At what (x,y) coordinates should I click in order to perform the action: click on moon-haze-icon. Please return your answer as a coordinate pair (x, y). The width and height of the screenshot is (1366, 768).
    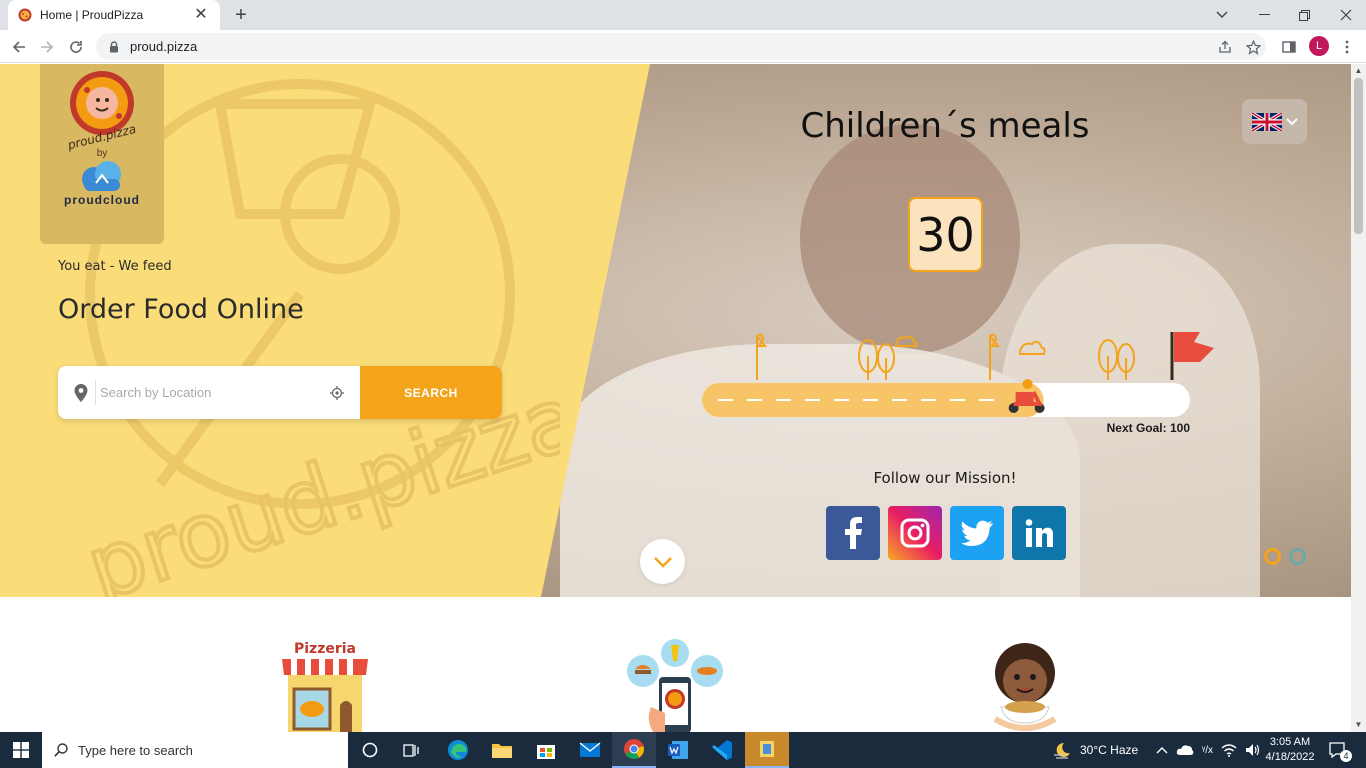
    Looking at the image, I should click on (1062, 750).